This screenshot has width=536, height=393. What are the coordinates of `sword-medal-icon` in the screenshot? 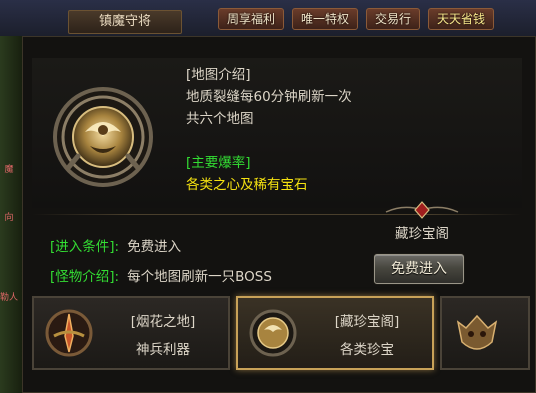 It's located at (69, 333).